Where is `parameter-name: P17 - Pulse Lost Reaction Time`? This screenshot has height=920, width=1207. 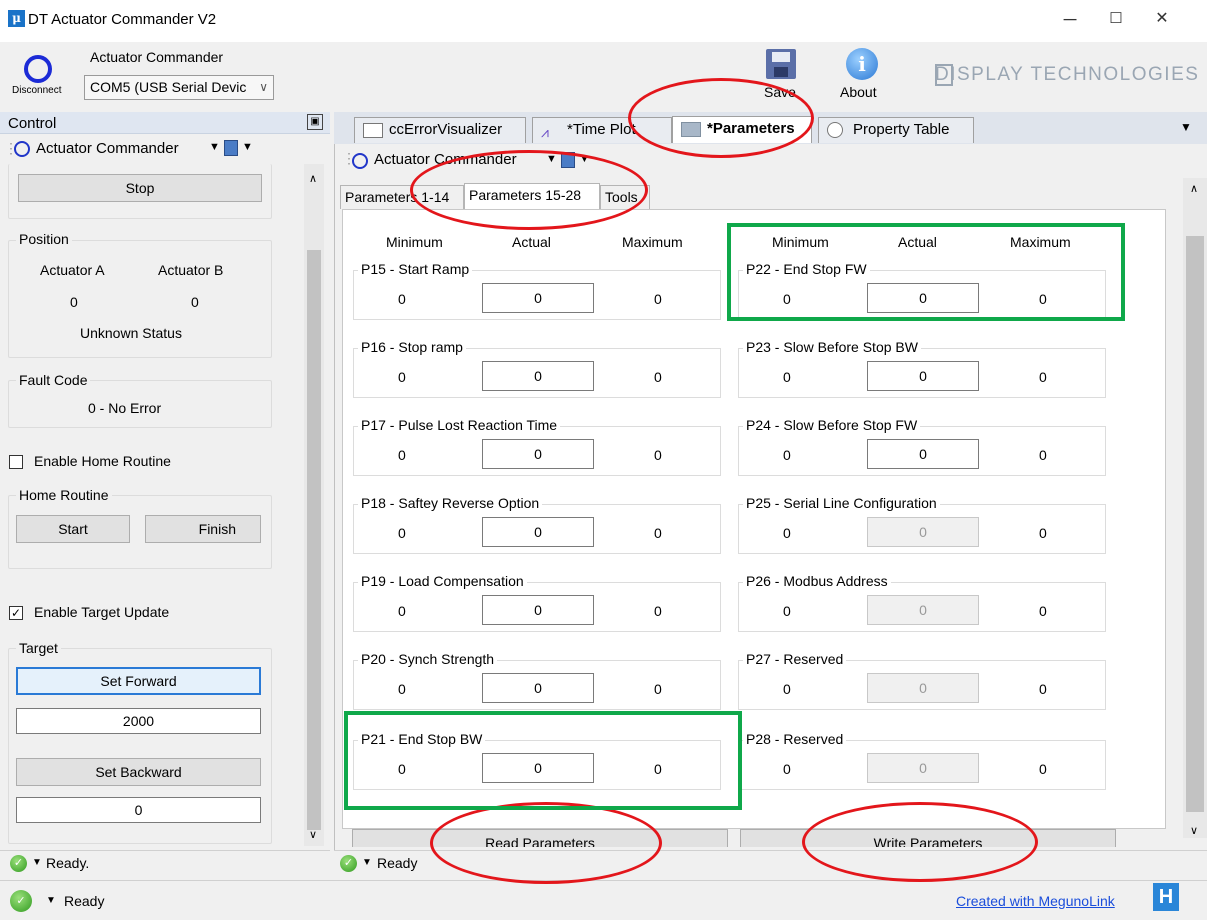
parameter-name: P17 - Pulse Lost Reaction Time is located at coordinates (459, 425).